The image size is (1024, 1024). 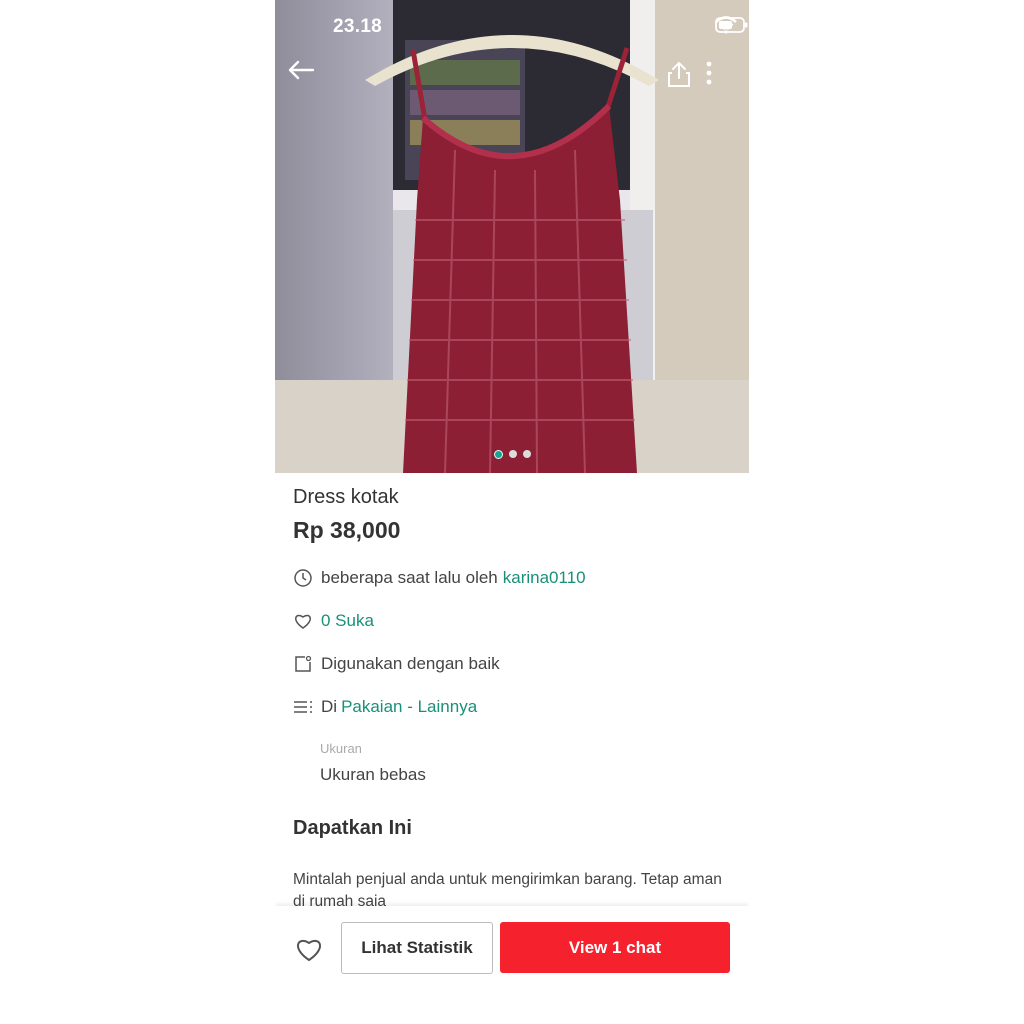 What do you see at coordinates (721, 76) in the screenshot?
I see `more-options-button` at bounding box center [721, 76].